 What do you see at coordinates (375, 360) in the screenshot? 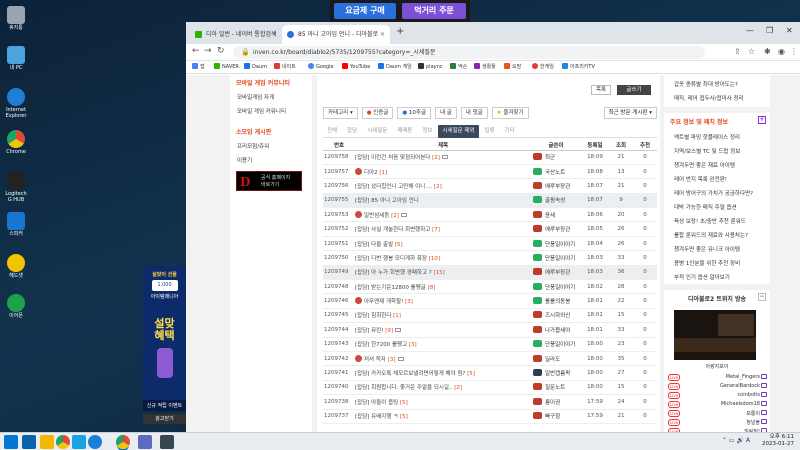
I see `post-title: 져셔 득자` at bounding box center [375, 360].